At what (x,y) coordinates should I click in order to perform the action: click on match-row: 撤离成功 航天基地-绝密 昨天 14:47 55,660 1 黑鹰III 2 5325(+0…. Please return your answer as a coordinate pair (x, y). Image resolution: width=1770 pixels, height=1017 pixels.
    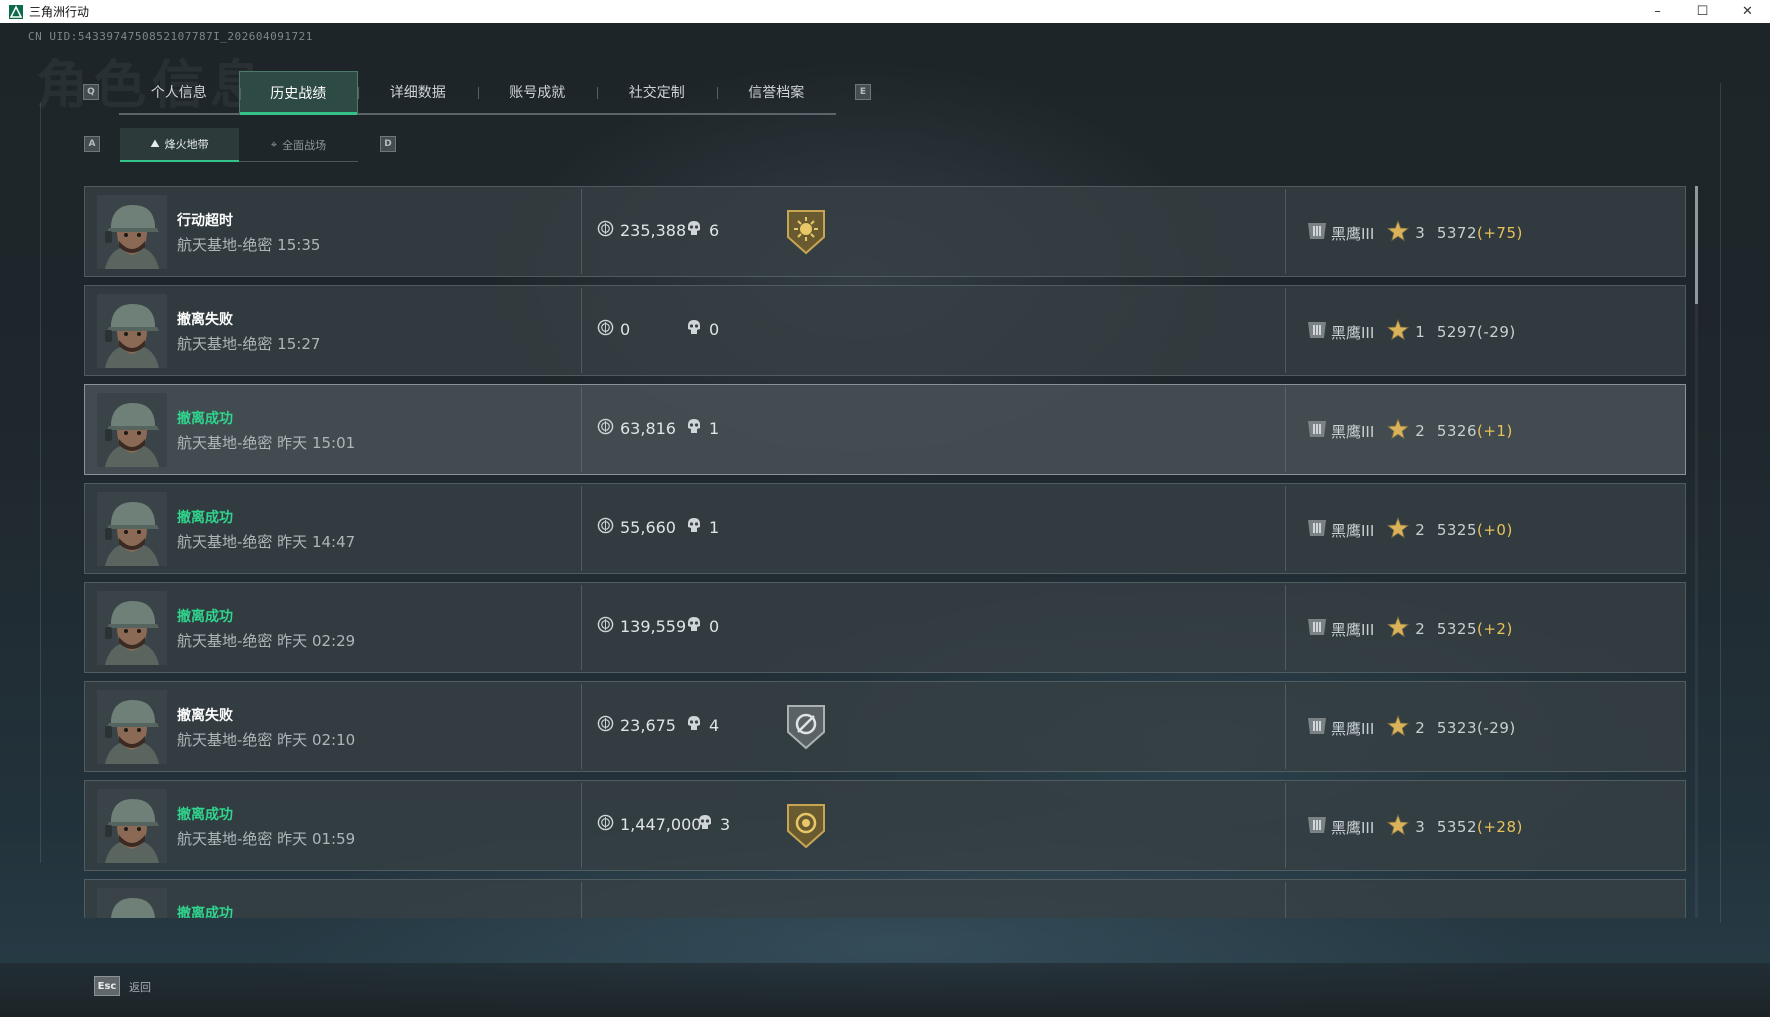
    Looking at the image, I should click on (885, 528).